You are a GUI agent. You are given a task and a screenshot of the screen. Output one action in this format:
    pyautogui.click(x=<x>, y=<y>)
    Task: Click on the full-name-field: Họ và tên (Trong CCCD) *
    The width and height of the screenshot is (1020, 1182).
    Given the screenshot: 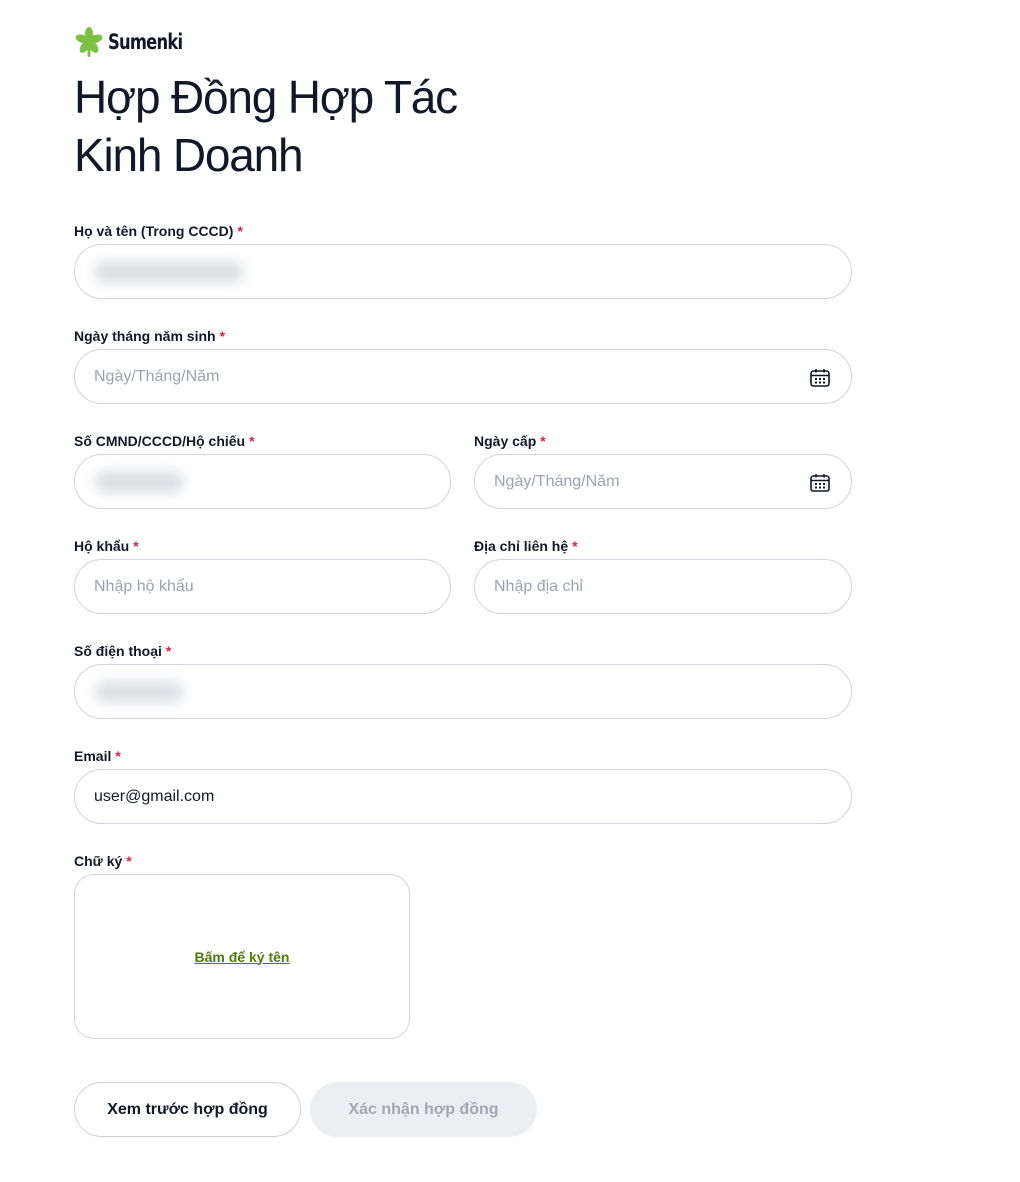 What is the action you would take?
    pyautogui.click(x=463, y=260)
    